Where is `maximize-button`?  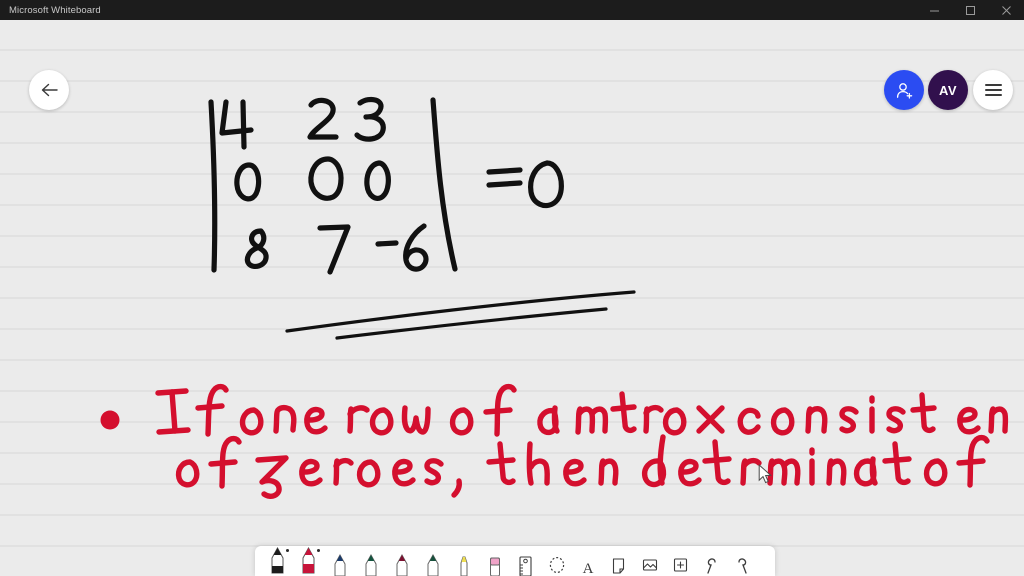 maximize-button is located at coordinates (970, 10).